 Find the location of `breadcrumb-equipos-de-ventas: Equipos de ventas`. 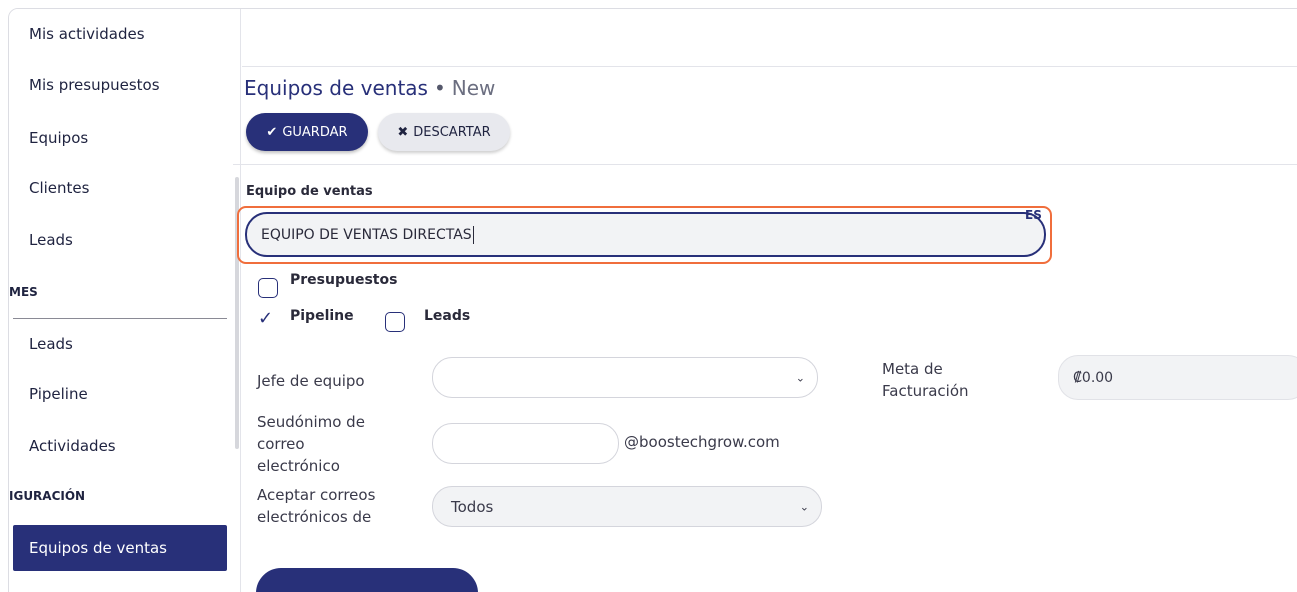

breadcrumb-equipos-de-ventas: Equipos de ventas is located at coordinates (336, 88).